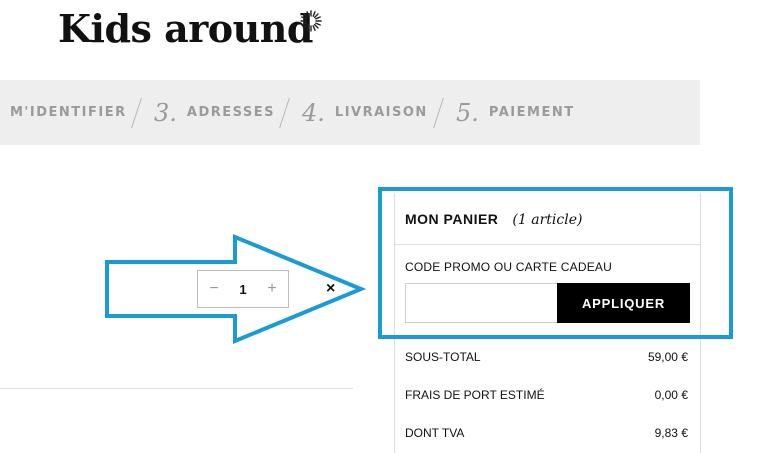 This screenshot has height=453, width=775. I want to click on apply-button: APPLIQUER, so click(623, 303).